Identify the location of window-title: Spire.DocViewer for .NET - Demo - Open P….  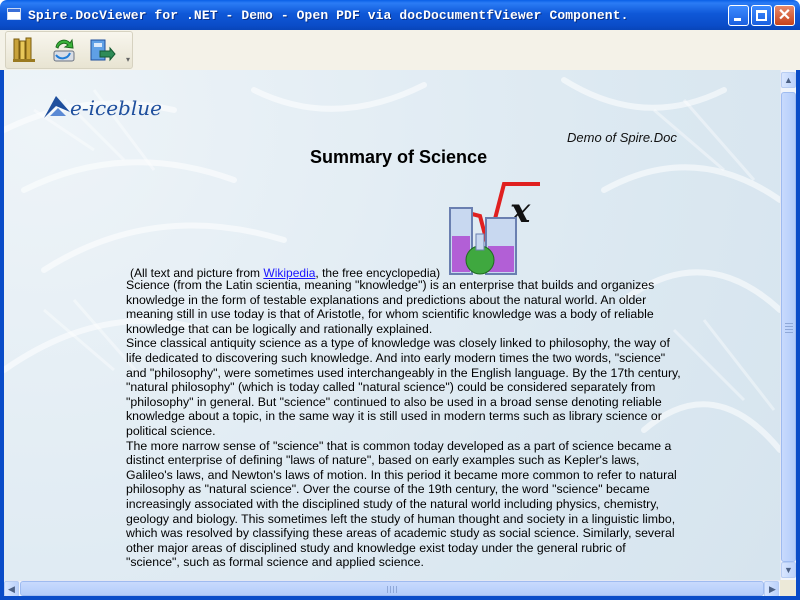
(328, 15).